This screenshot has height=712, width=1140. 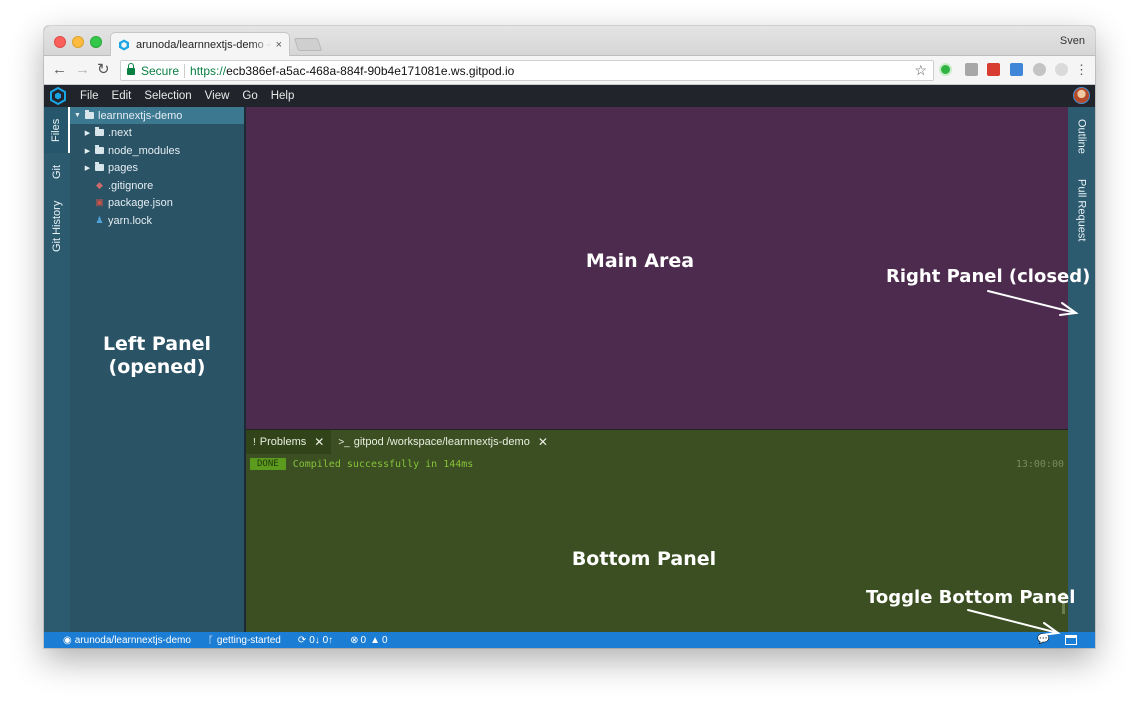 I want to click on menu-item-selection: Selection, so click(x=167, y=96).